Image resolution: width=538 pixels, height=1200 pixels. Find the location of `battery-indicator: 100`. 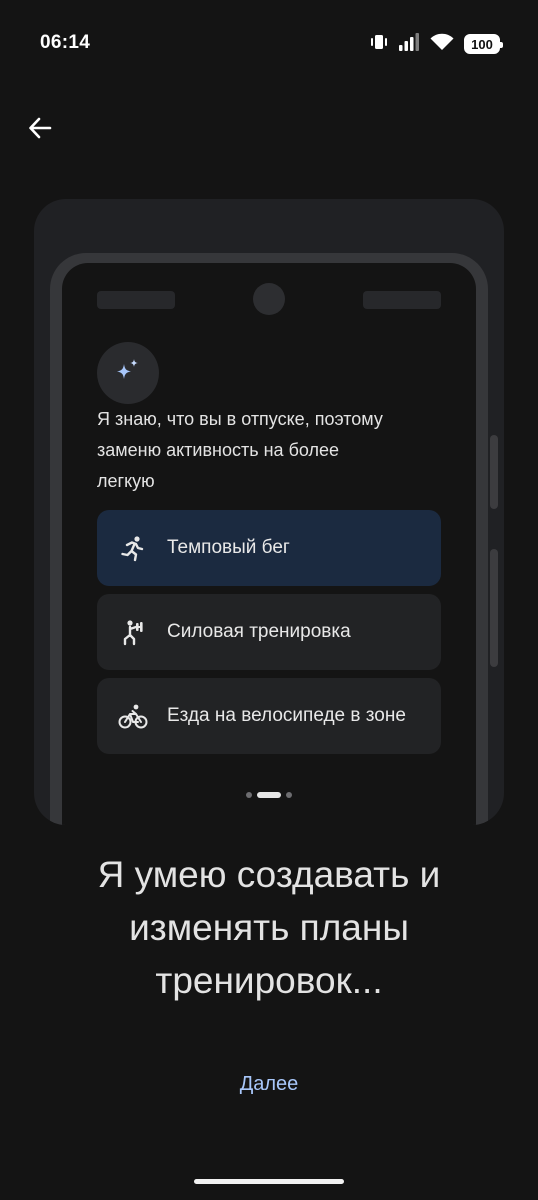

battery-indicator: 100 is located at coordinates (483, 44).